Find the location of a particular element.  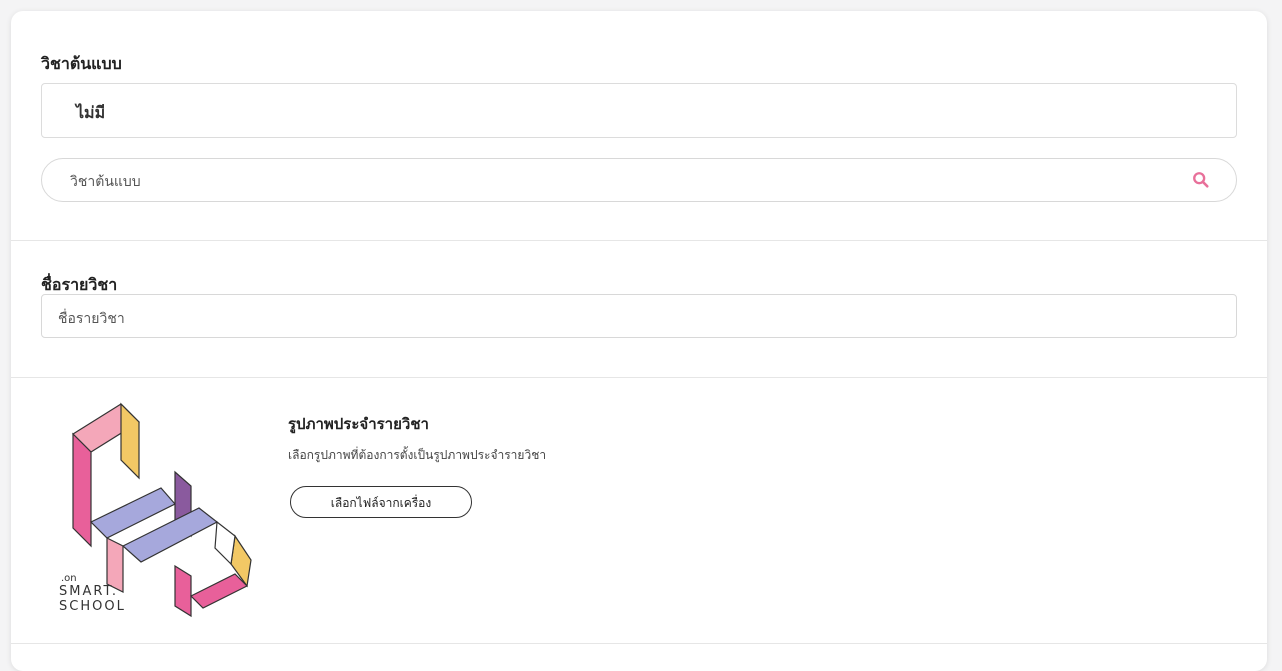

search-placeholder: วิชาต้นแบบ is located at coordinates (105, 182).